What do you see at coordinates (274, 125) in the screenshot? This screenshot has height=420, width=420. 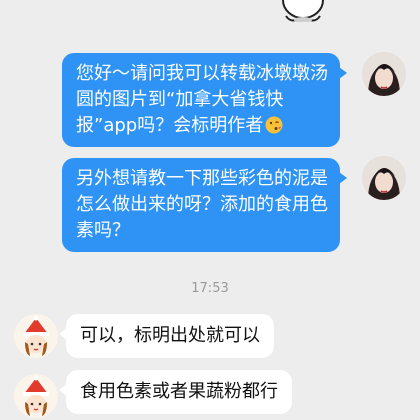 I see `kissing-face-emoji-icon` at bounding box center [274, 125].